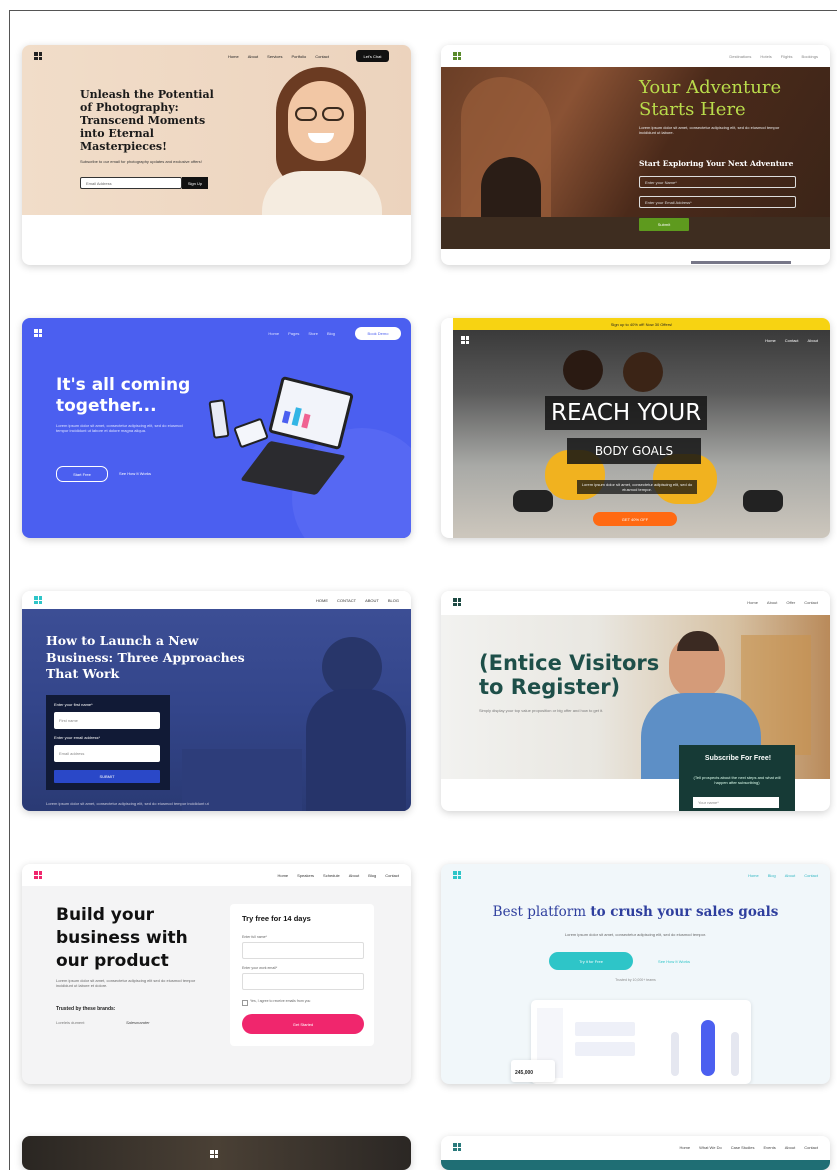 The height and width of the screenshot is (1170, 837). What do you see at coordinates (569, 675) in the screenshot?
I see `hero-headline: (Entice Visitors to Register)` at bounding box center [569, 675].